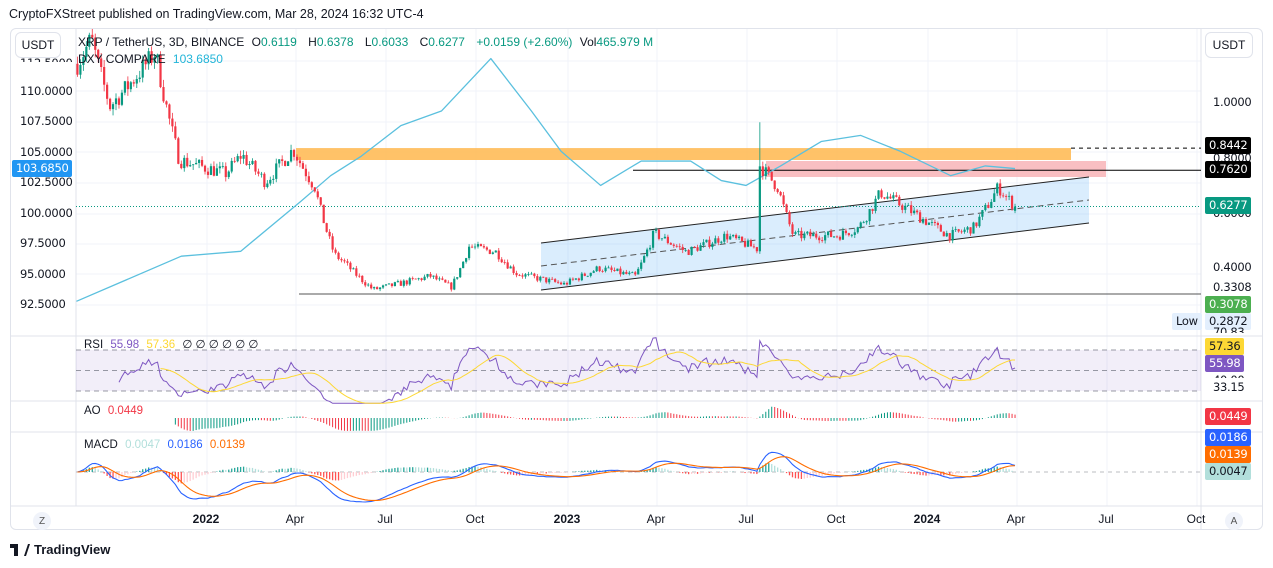  I want to click on currency-button-right: USDT, so click(1229, 45).